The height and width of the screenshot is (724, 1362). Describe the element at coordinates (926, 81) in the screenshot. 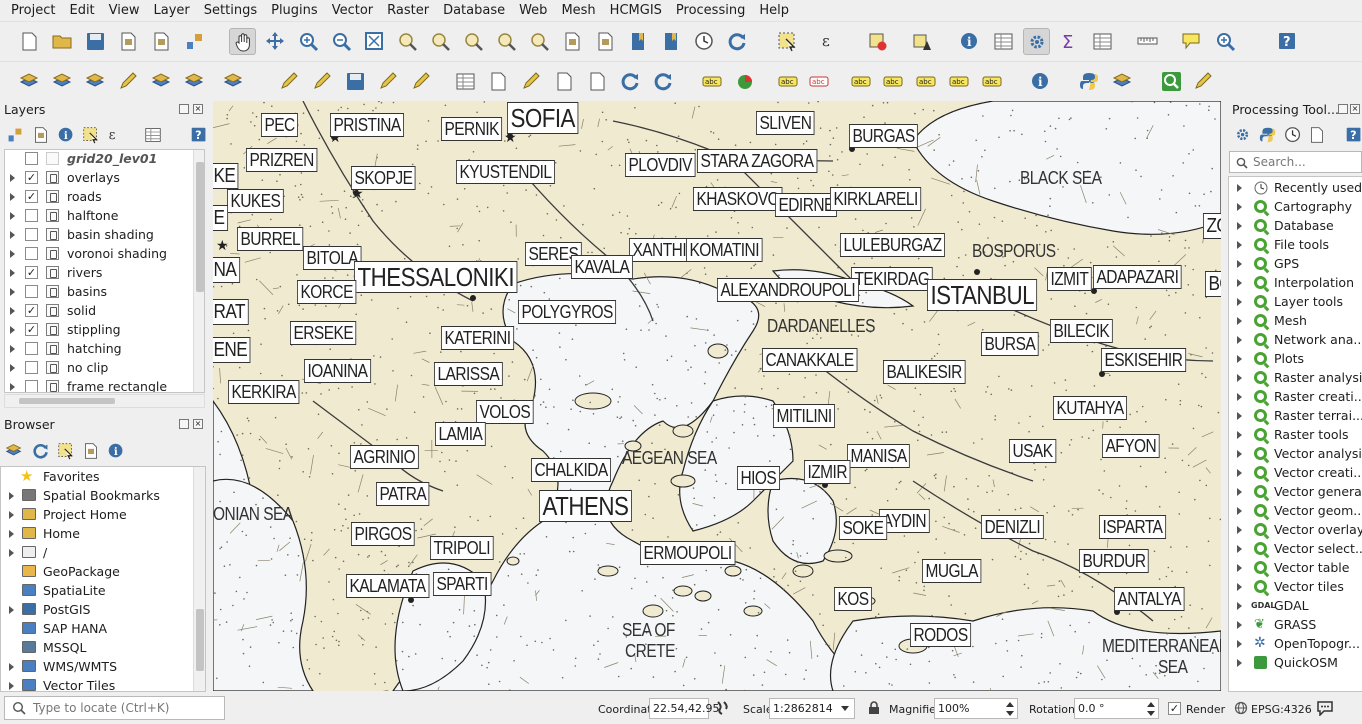

I see `label-rotate-button: abc` at that location.